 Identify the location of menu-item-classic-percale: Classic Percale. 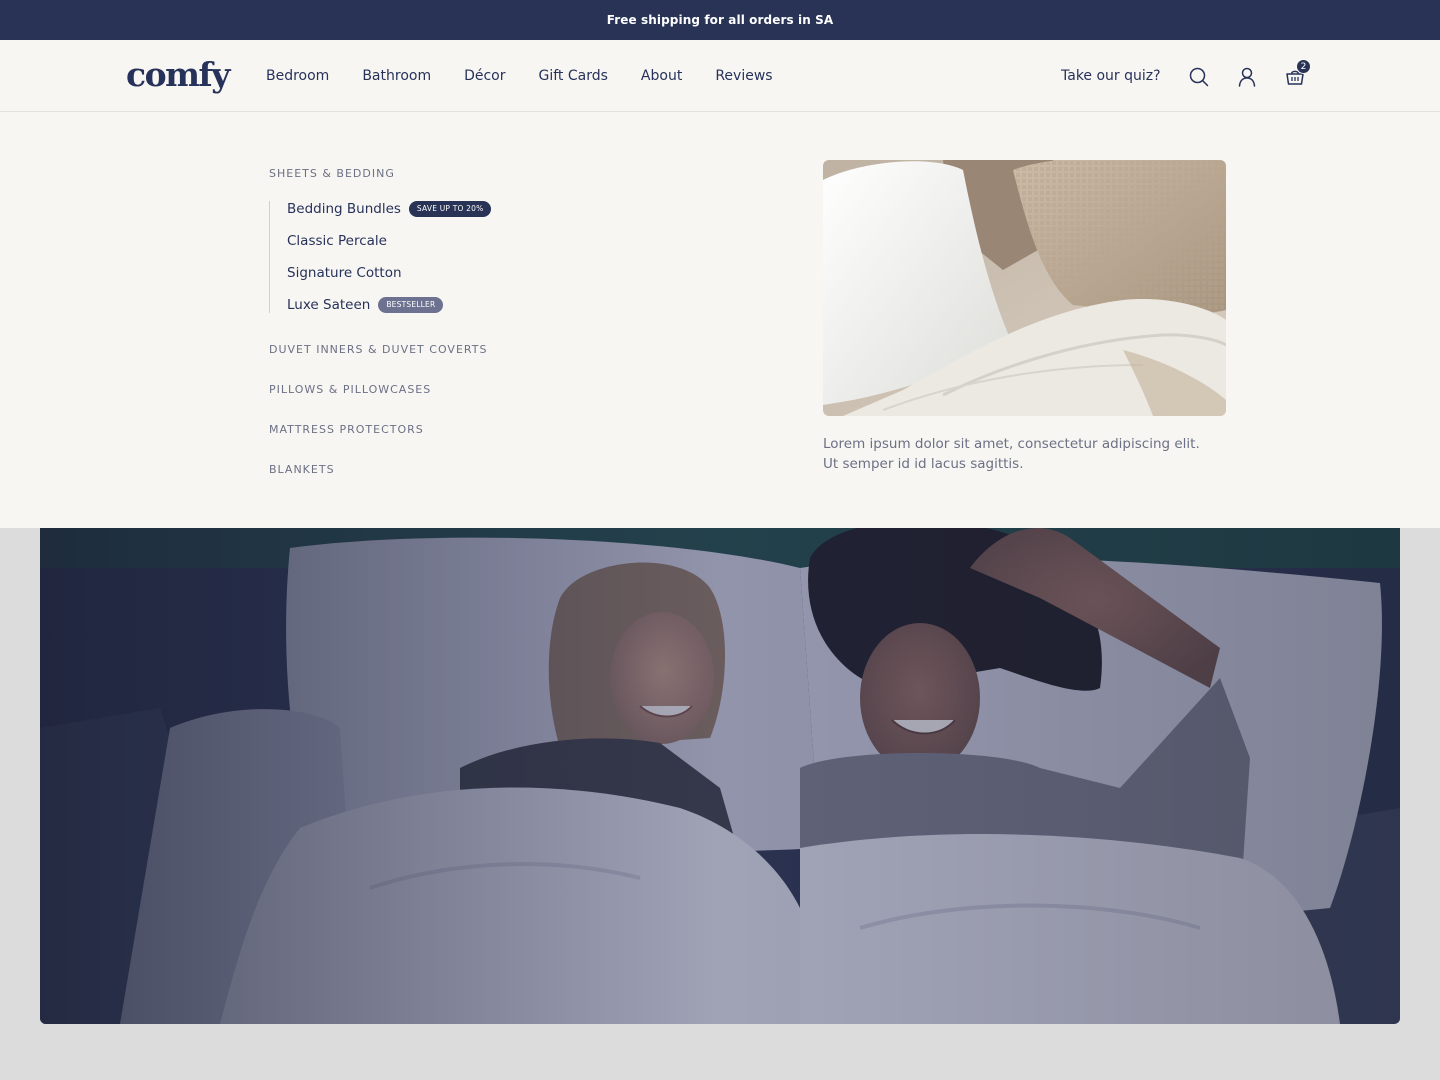
(337, 241).